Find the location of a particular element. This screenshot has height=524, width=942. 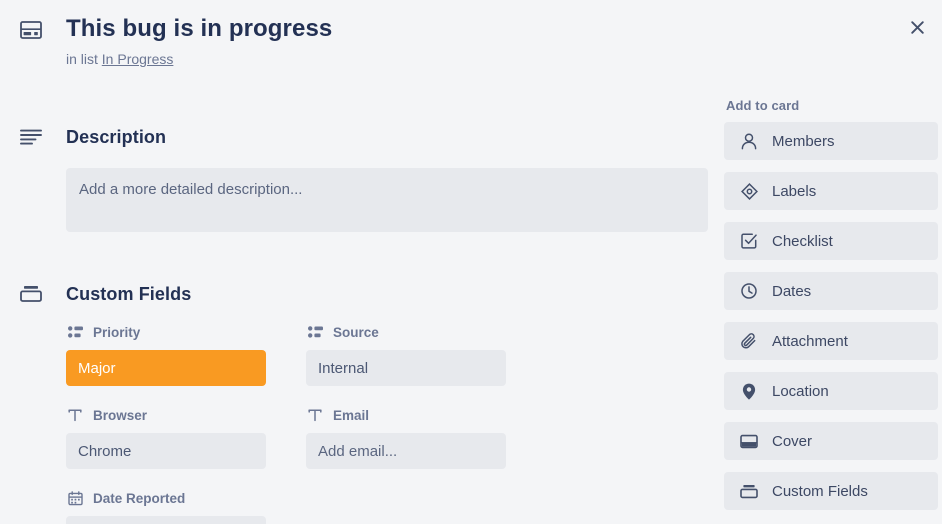

custom-field-value: Chrome is located at coordinates (166, 451).